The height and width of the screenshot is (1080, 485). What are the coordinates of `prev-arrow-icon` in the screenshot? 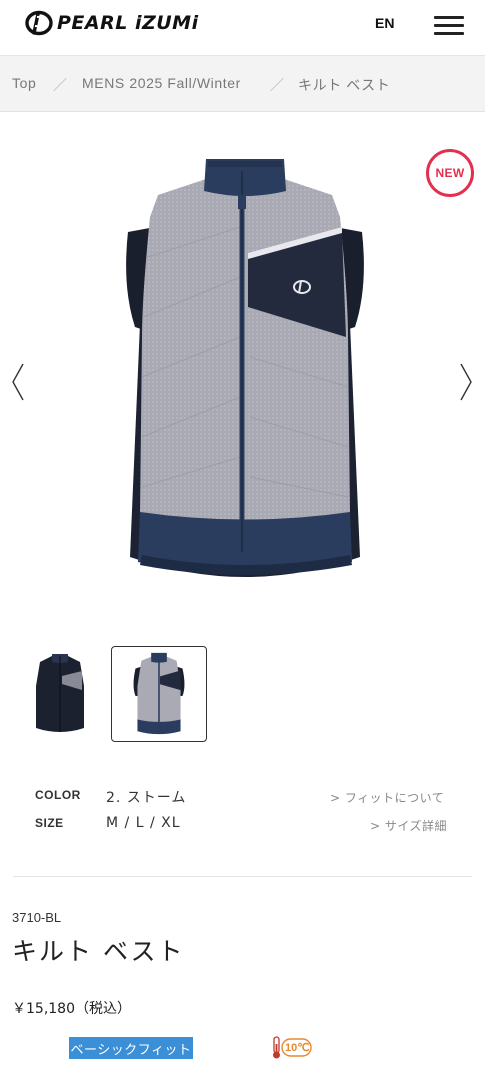 It's located at (18, 382).